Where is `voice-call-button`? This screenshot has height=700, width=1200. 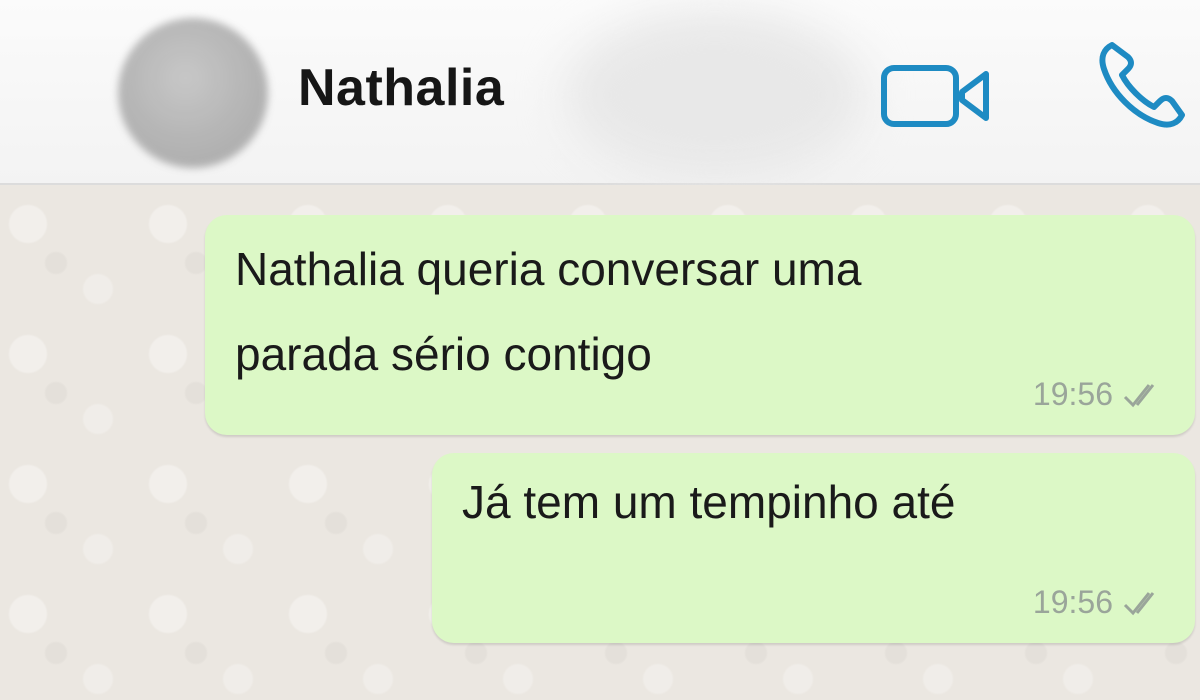
voice-call-button is located at coordinates (1145, 85).